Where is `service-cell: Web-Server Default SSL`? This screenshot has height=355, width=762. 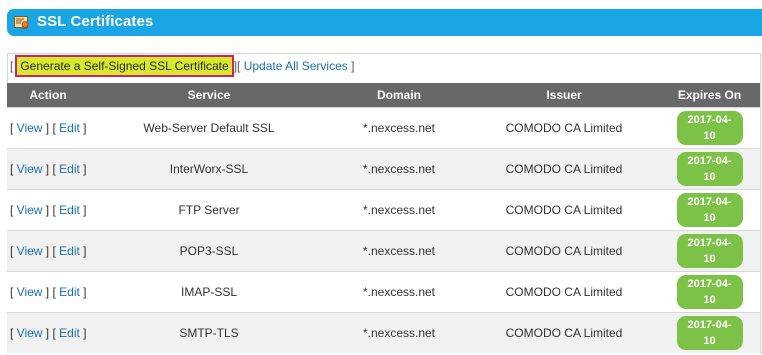 service-cell: Web-Server Default SSL is located at coordinates (209, 128).